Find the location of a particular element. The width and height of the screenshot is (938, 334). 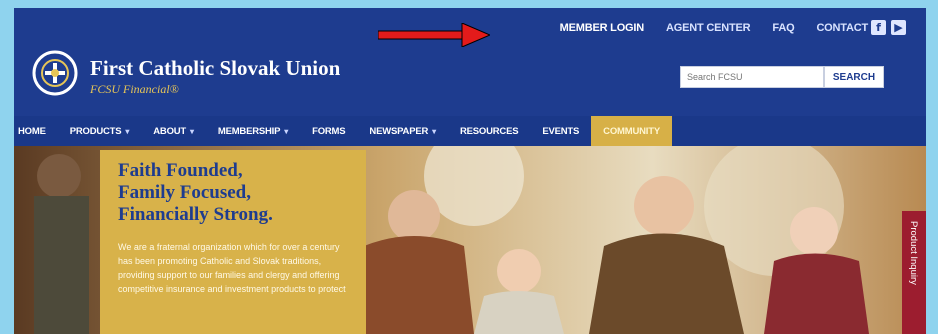

facebook-icon: f is located at coordinates (878, 27).